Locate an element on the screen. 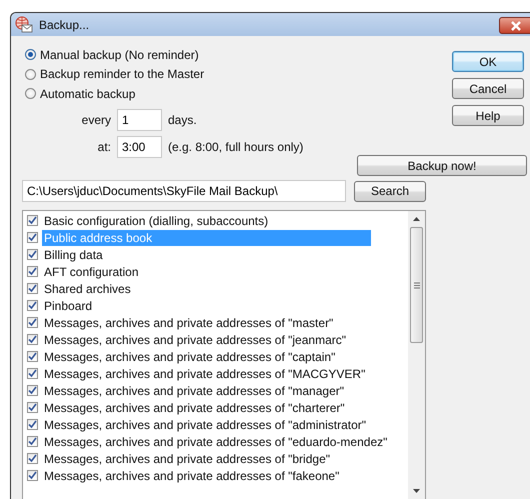 The width and height of the screenshot is (530, 499). list-item: Messages, archives and private addresses of "eduardo-mendez" is located at coordinates (216, 442).